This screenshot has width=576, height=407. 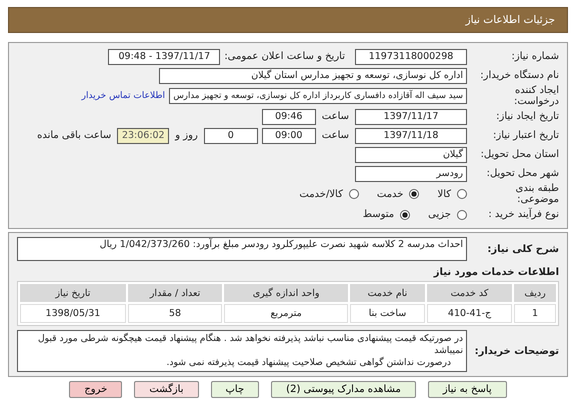 What do you see at coordinates (390, 194) in the screenshot?
I see `radio-label: خدمت` at bounding box center [390, 194].